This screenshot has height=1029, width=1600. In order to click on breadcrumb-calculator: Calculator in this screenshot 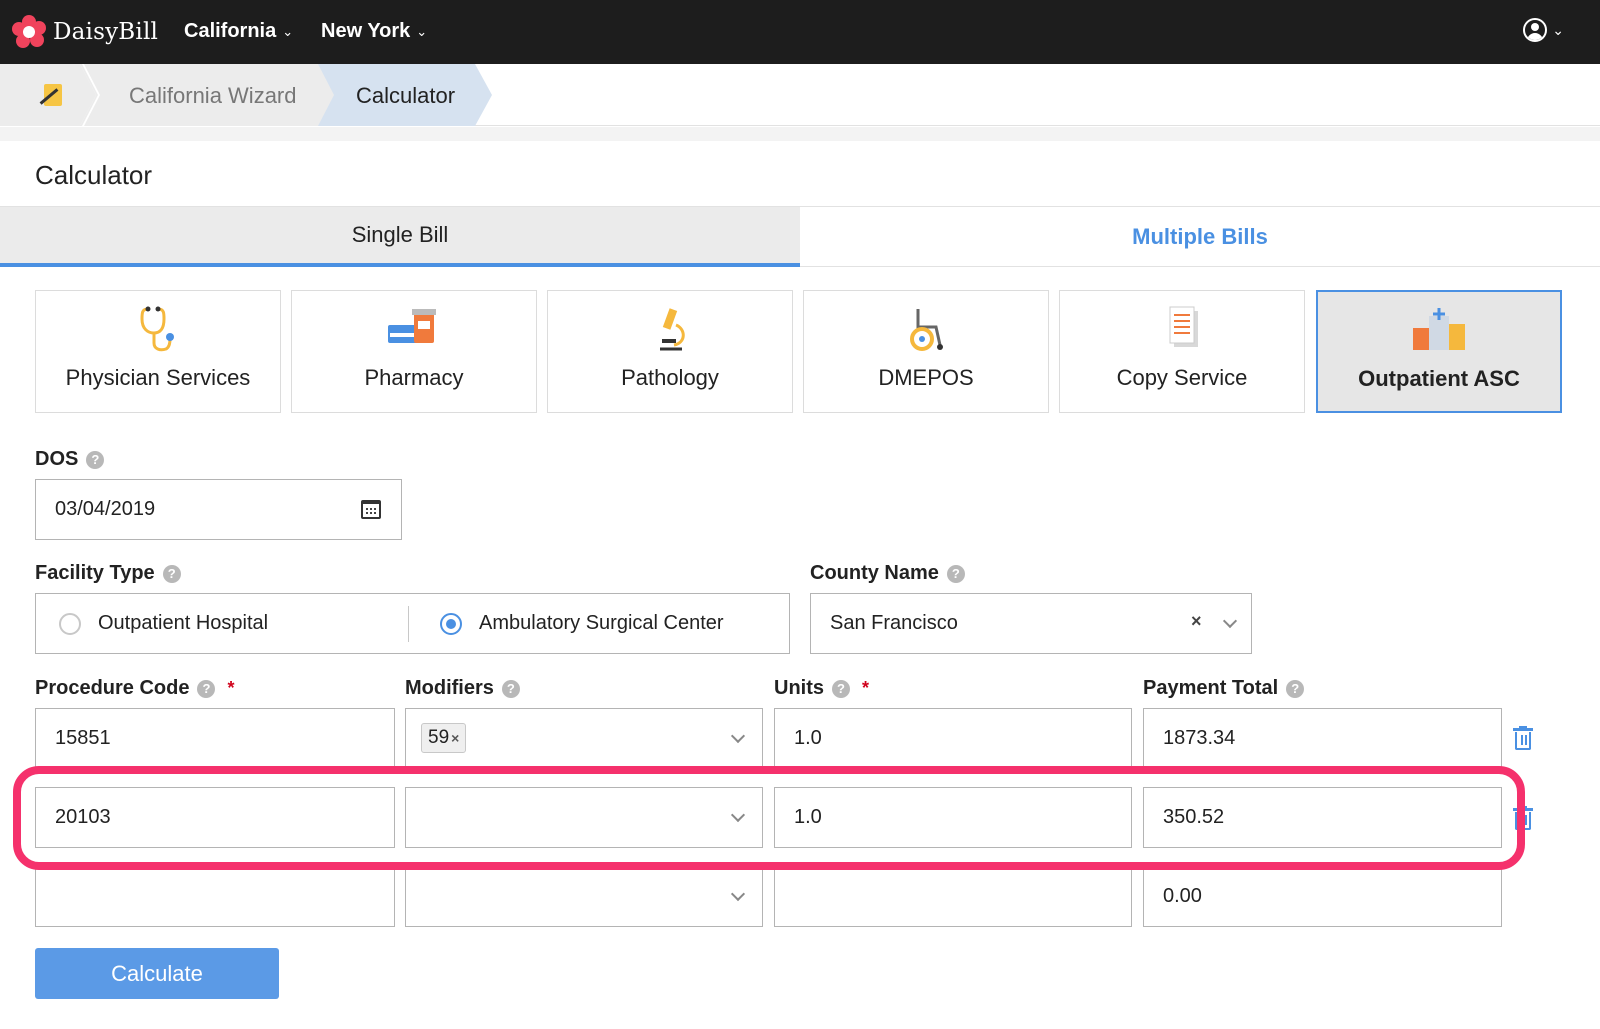, I will do `click(405, 95)`.